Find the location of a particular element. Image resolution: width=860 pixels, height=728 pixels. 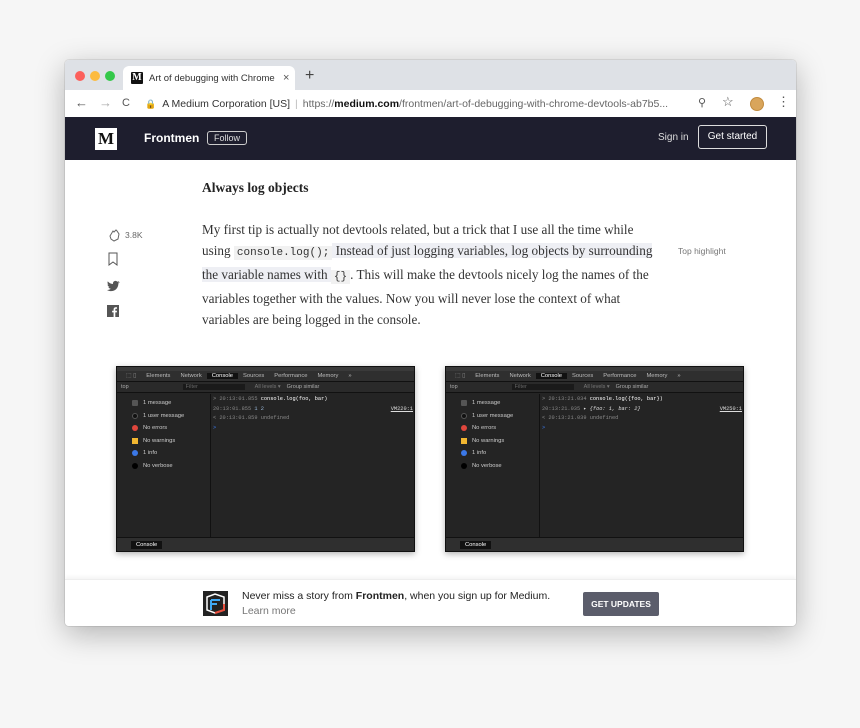

clap-icon is located at coordinates (114, 235).